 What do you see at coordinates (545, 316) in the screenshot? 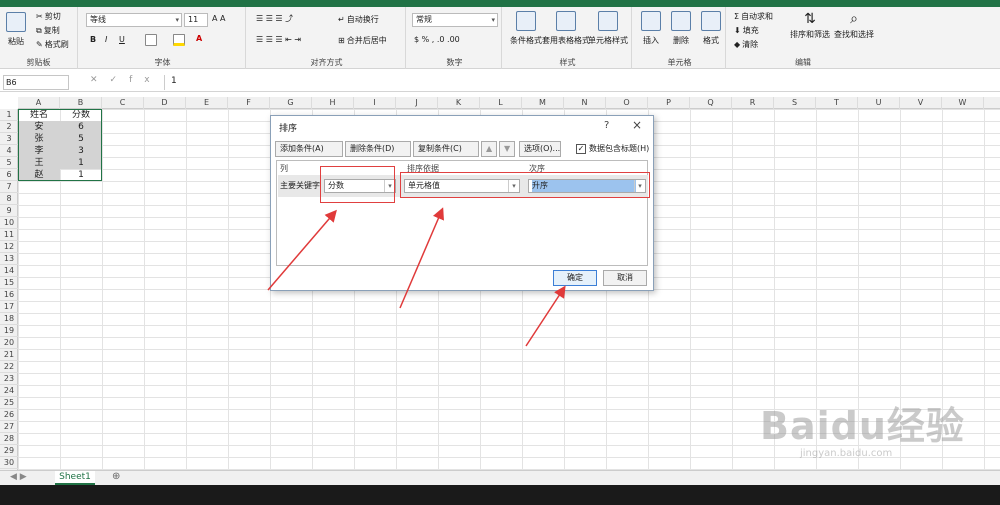
I see `arrow-to-ok` at bounding box center [545, 316].